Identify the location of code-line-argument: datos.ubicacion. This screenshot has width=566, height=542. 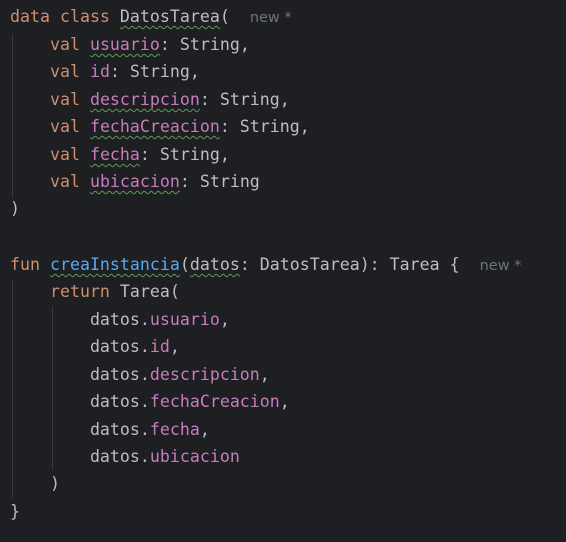
(125, 457).